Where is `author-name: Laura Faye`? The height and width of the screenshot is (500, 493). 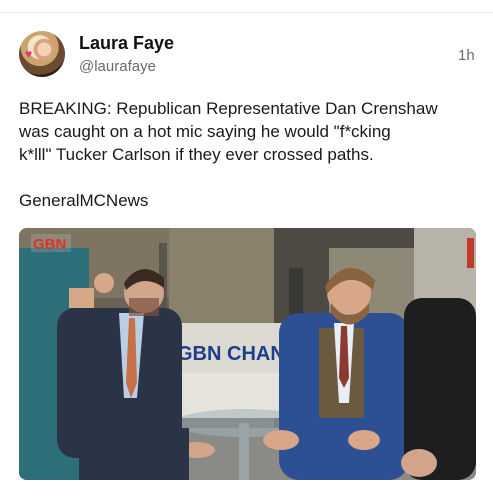 author-name: Laura Faye is located at coordinates (126, 43).